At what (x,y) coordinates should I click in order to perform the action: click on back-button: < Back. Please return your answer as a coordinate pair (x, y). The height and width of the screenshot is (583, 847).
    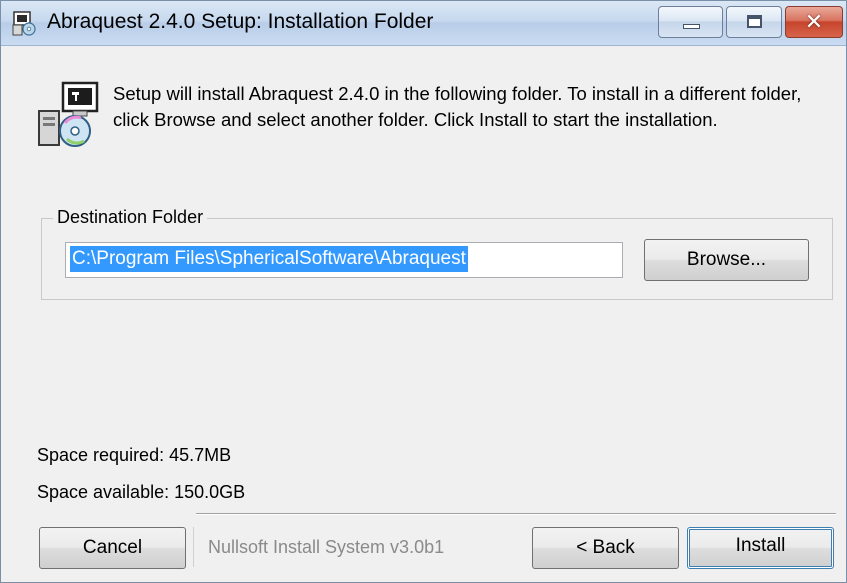
    Looking at the image, I should click on (605, 548).